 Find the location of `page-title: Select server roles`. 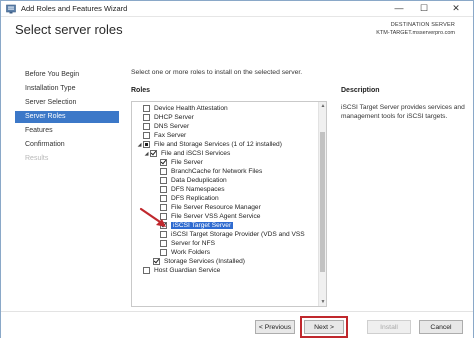

page-title: Select server roles is located at coordinates (69, 29).